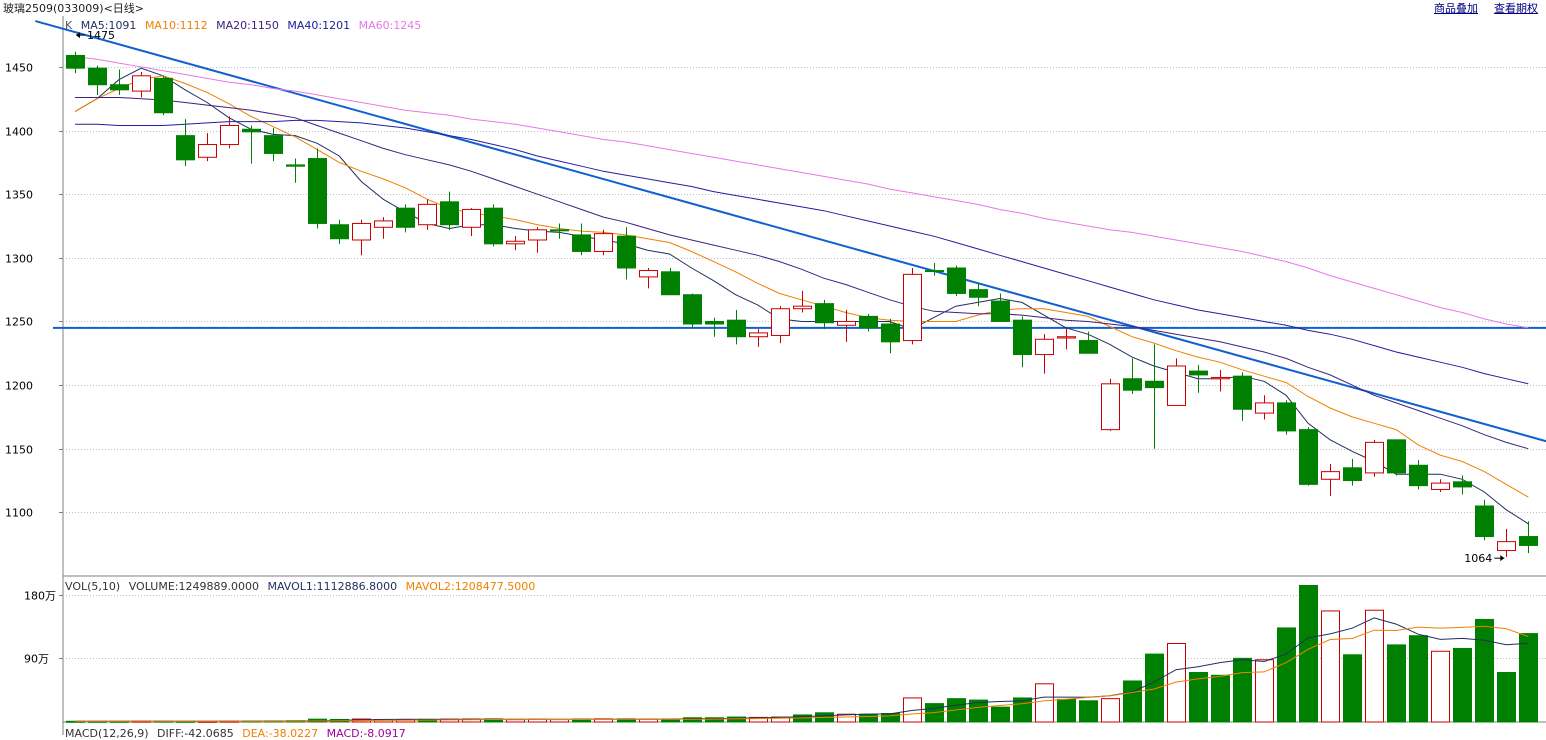  I want to click on price-tick-label: 1400, so click(19, 132).